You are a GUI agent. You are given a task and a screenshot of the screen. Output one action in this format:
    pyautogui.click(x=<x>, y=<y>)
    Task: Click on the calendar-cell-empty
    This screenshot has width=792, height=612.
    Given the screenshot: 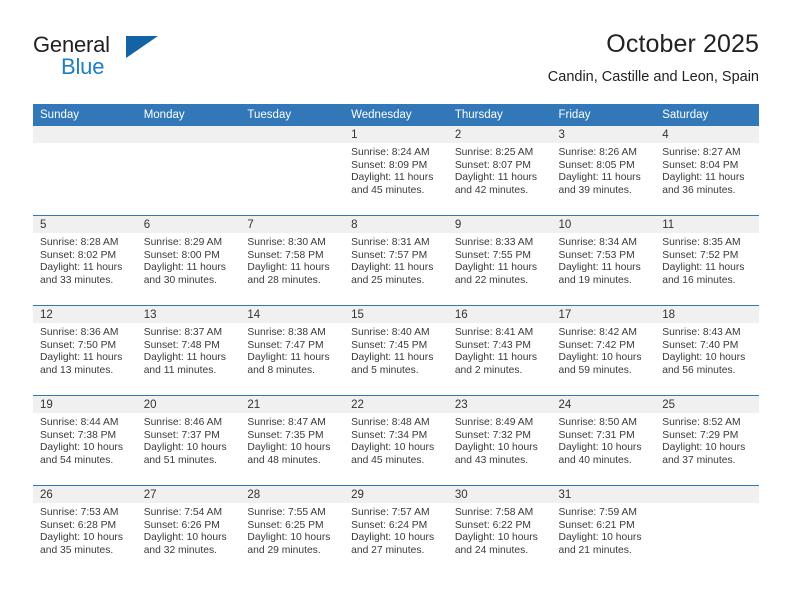 What is the action you would take?
    pyautogui.click(x=292, y=171)
    